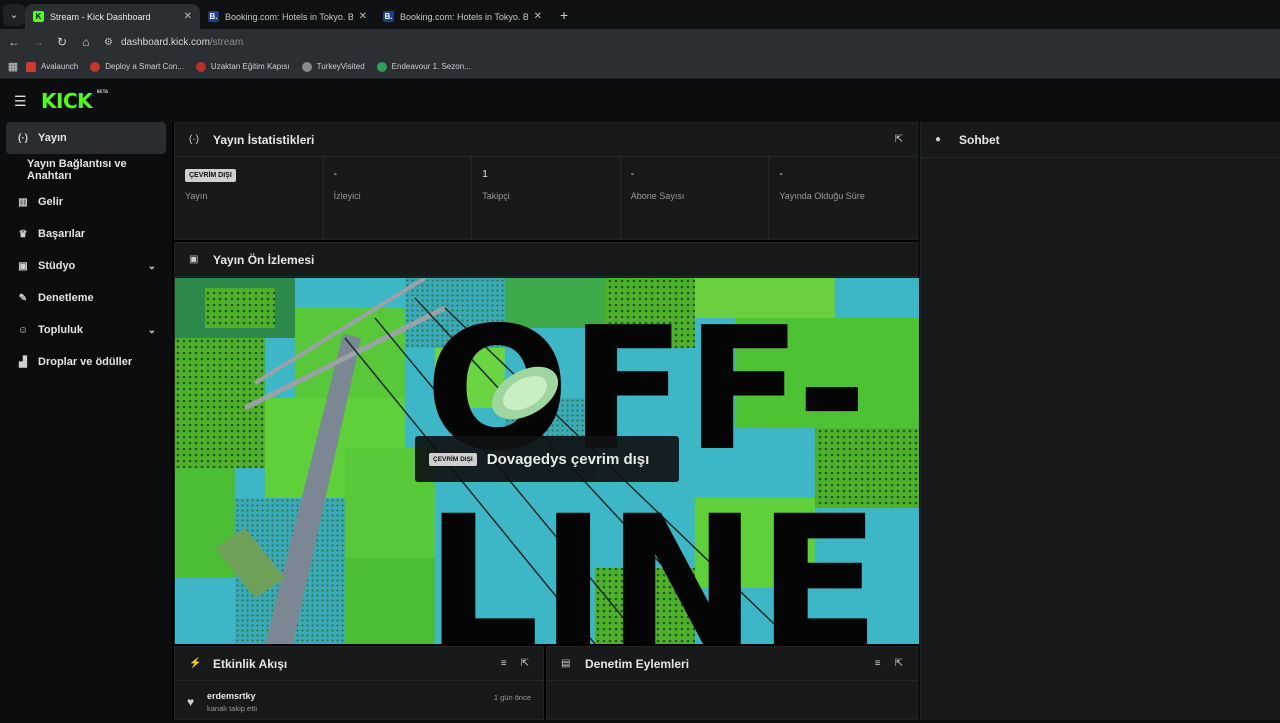  What do you see at coordinates (196, 196) in the screenshot?
I see `stat-label: Yayın` at bounding box center [196, 196].